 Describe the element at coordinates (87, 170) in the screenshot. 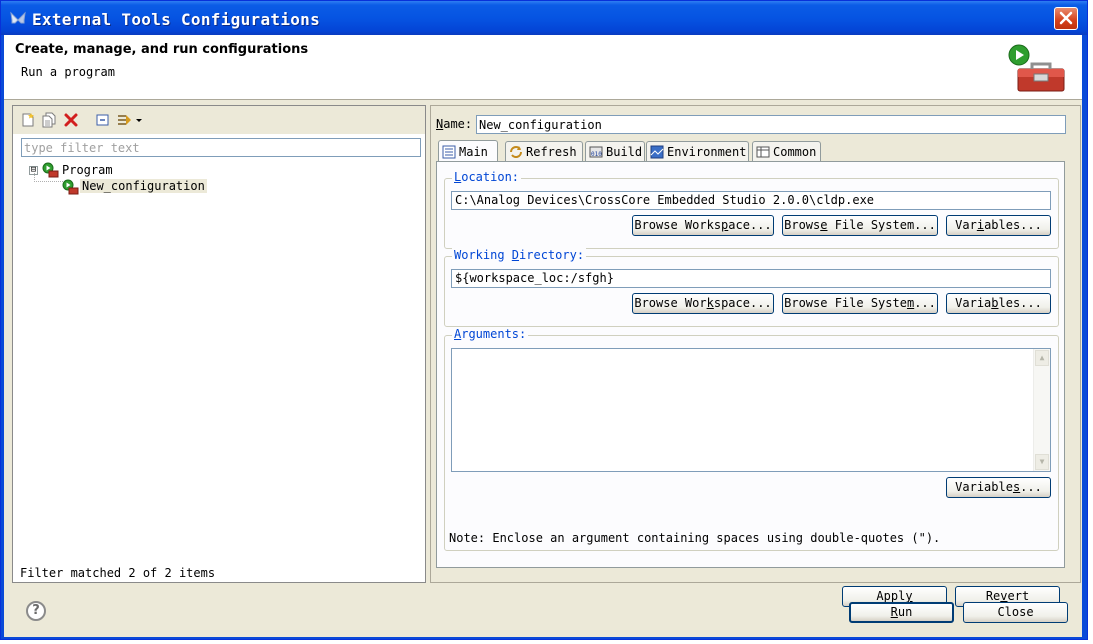

I see `tree-item-label: Program` at that location.